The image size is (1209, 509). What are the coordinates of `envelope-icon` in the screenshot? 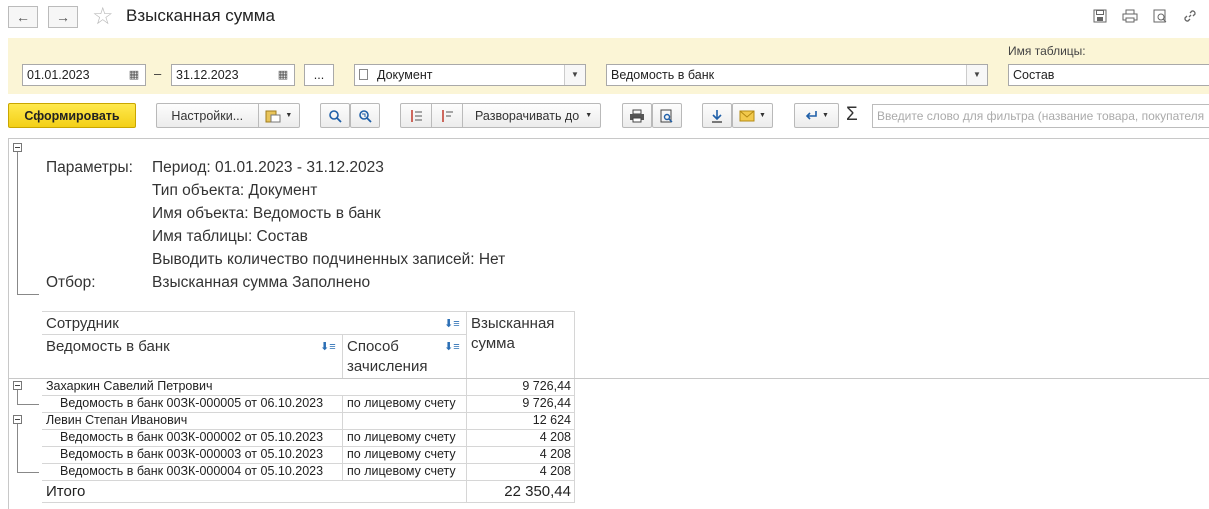 It's located at (747, 115).